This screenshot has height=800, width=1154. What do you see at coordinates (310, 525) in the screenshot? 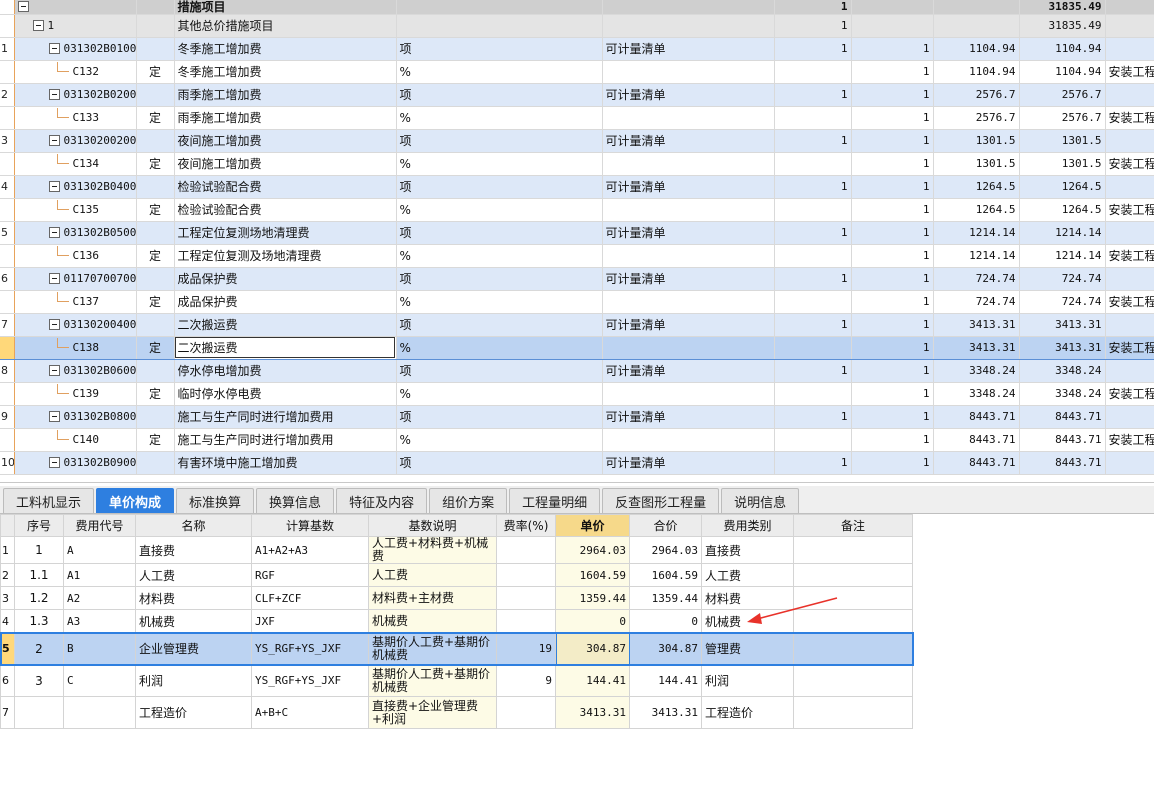
I see `col-header-base: 计算基数` at bounding box center [310, 525].